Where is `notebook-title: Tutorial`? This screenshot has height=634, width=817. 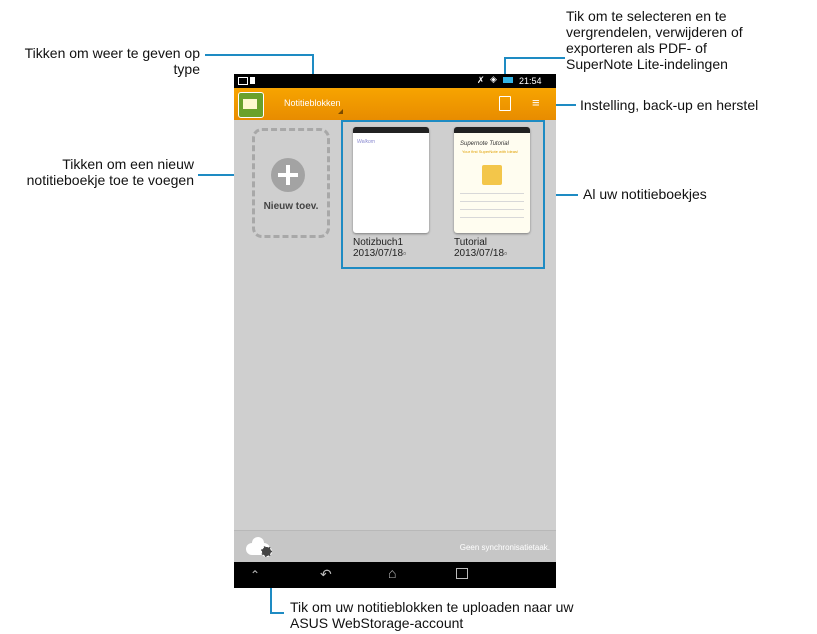 notebook-title: Tutorial is located at coordinates (470, 242).